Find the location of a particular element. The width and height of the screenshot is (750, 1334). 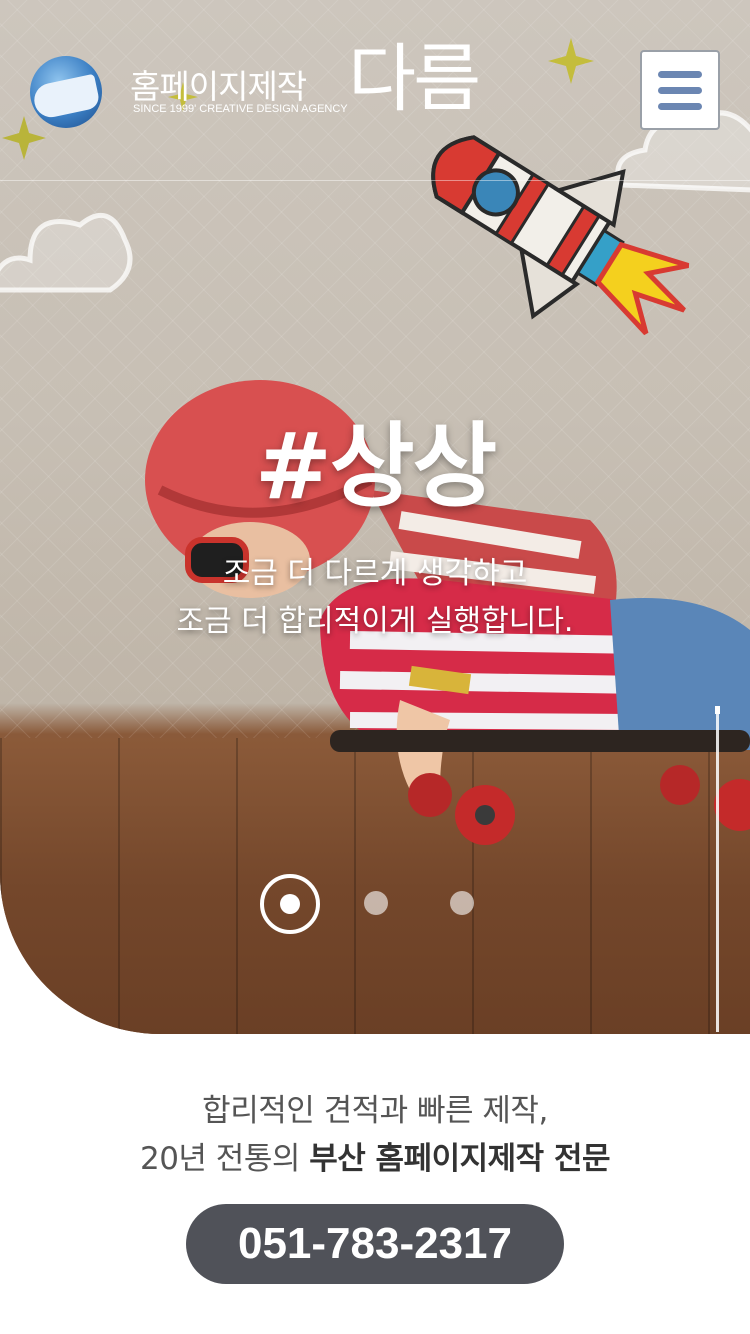

intro-line2-bold: 부산 홈페이지제작 전문 is located at coordinates (460, 1159).